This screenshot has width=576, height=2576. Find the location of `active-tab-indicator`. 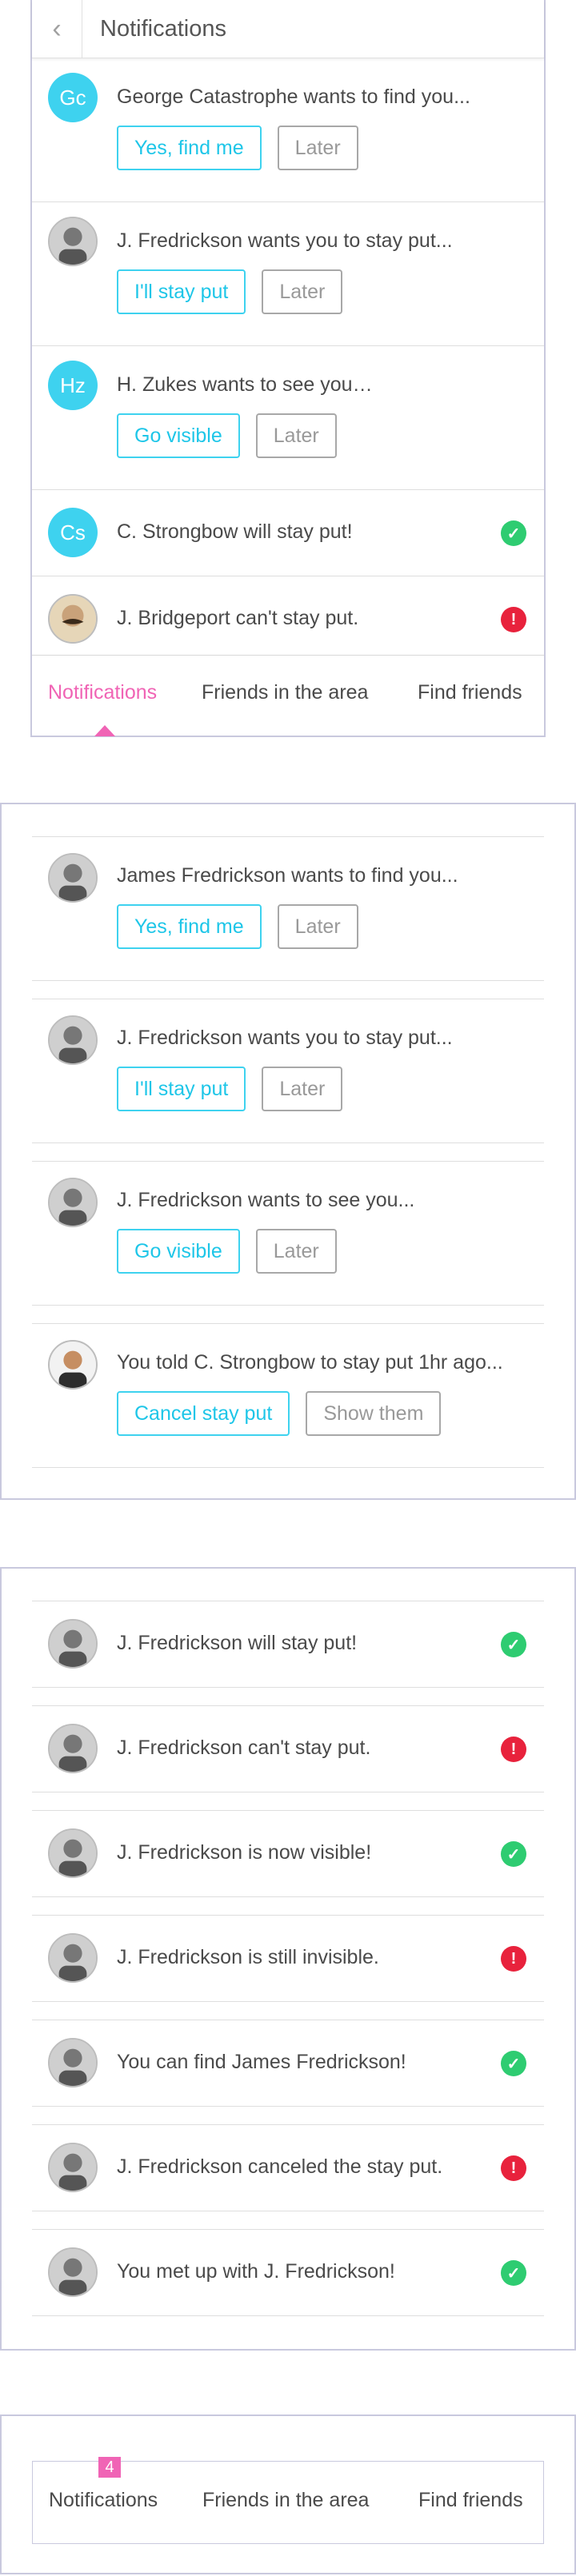

active-tab-indicator is located at coordinates (104, 731).